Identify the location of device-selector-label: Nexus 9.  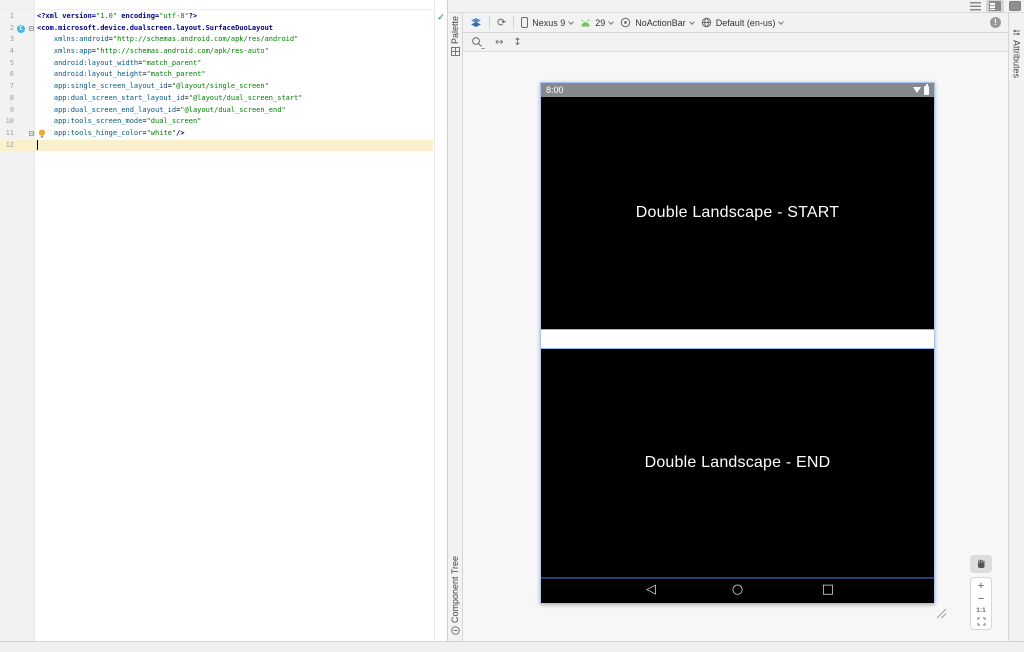
(549, 22).